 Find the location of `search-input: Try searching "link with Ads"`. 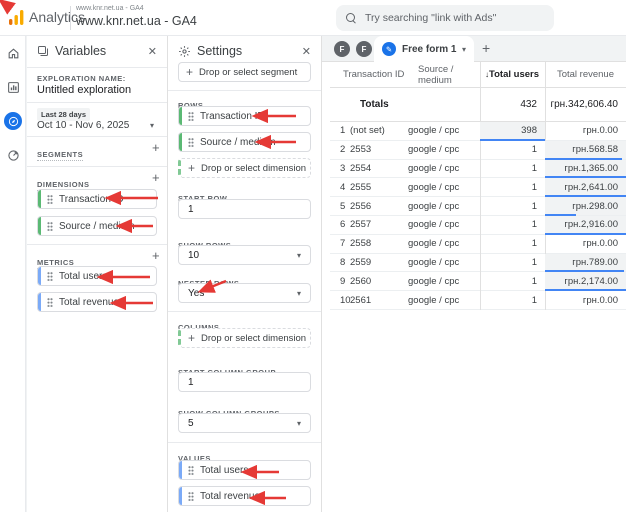

search-input: Try searching "link with Ads" is located at coordinates (445, 18).